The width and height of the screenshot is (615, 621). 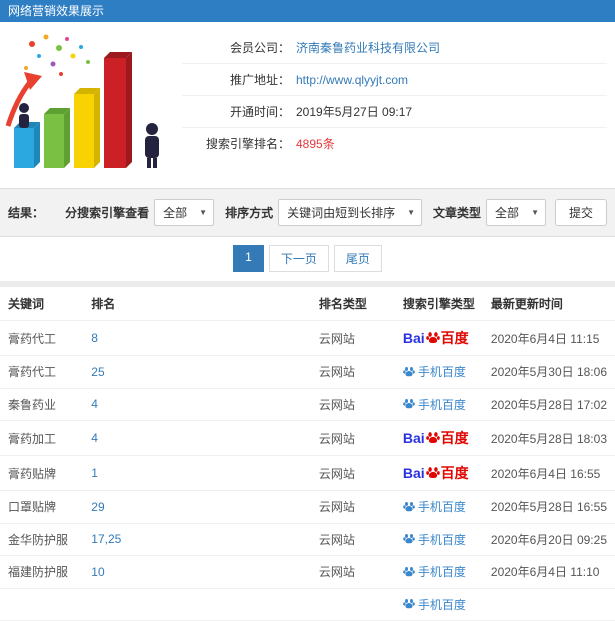 I want to click on submit-button: 提交, so click(x=580, y=212).